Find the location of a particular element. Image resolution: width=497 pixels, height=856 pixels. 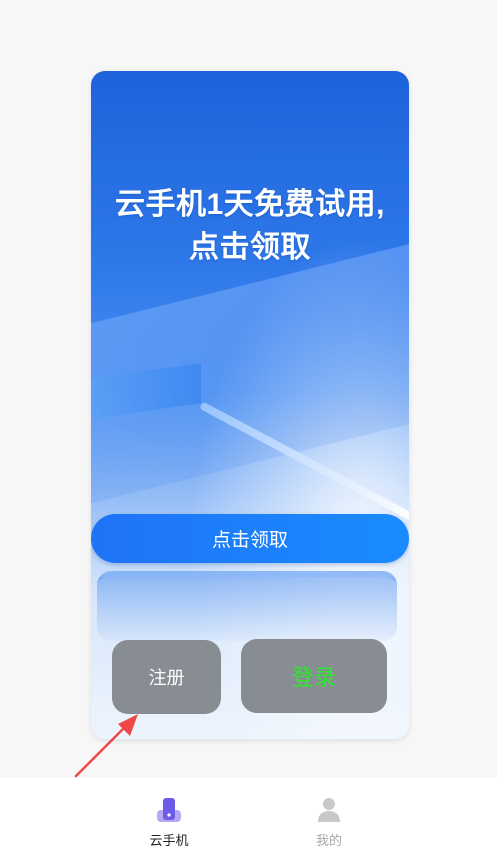

promo-headline-line1: 云手机1天免费试用, is located at coordinates (250, 204).